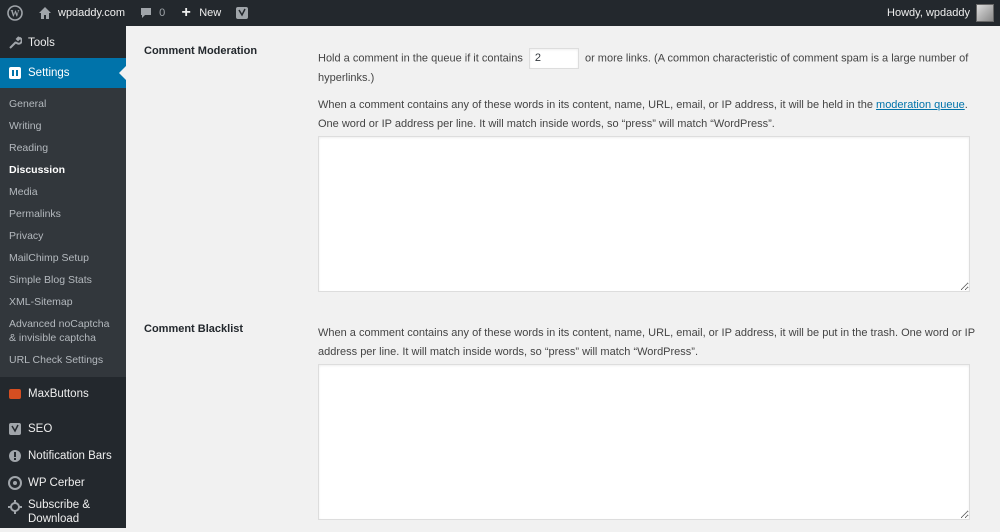  I want to click on sidebar-item-label: Subscribe & Download, so click(59, 512).